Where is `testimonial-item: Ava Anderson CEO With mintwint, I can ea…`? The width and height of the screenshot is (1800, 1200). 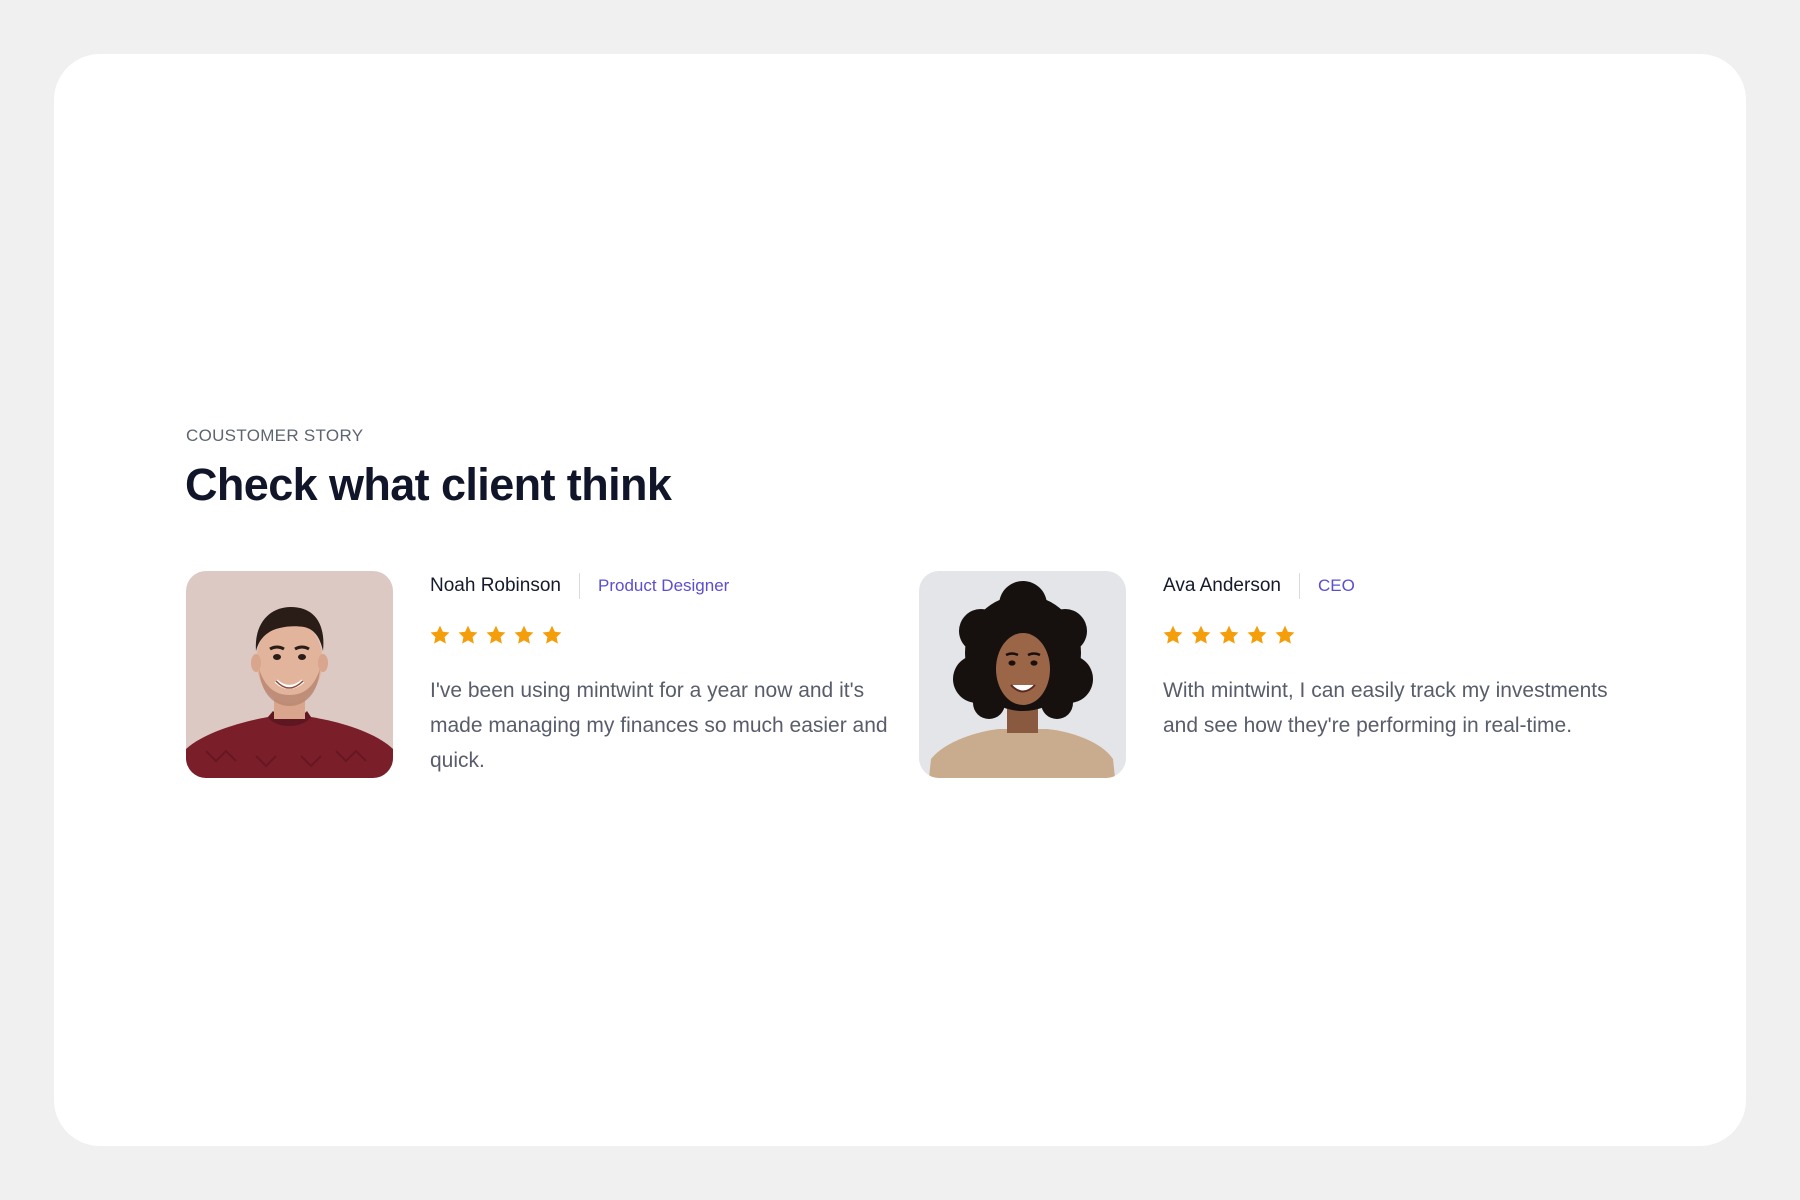 testimonial-item: Ava Anderson CEO With mintwint, I can ea… is located at coordinates (1269, 674).